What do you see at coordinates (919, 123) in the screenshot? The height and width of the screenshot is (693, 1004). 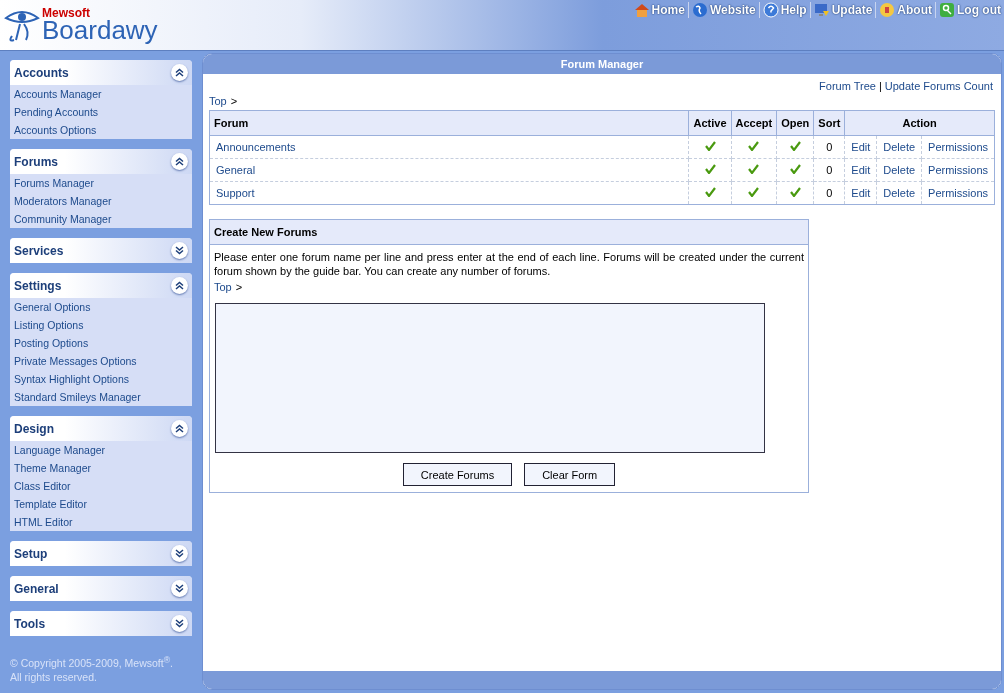 I see `column-header: Action` at bounding box center [919, 123].